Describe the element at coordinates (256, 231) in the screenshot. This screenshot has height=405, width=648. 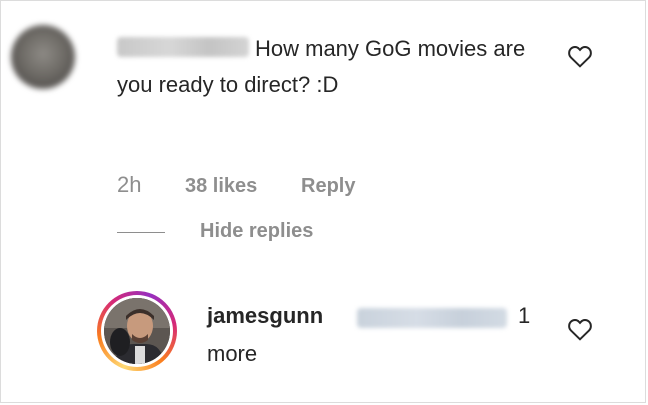
I see `hide-replies-button: Hide replies` at that location.